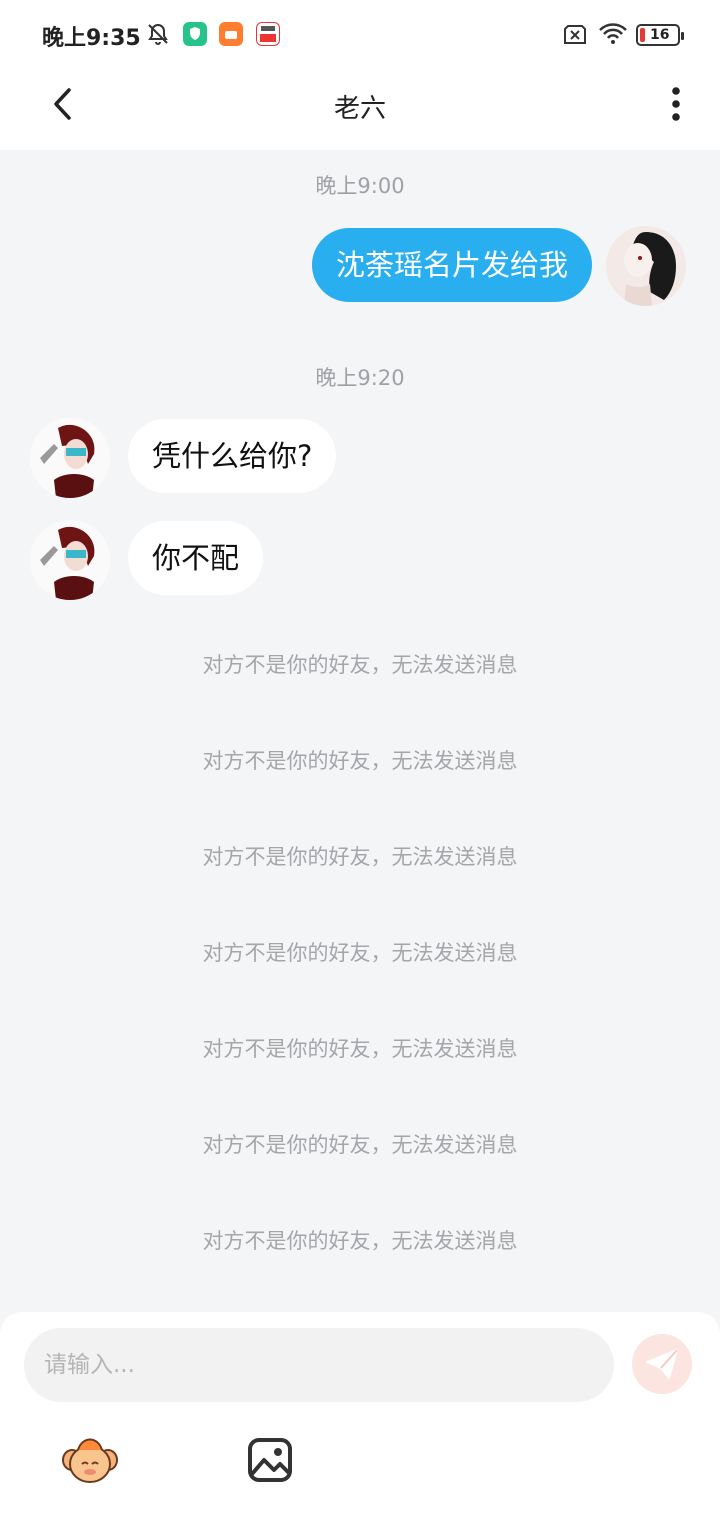 The width and height of the screenshot is (720, 1520). I want to click on battery-level, so click(642, 35).